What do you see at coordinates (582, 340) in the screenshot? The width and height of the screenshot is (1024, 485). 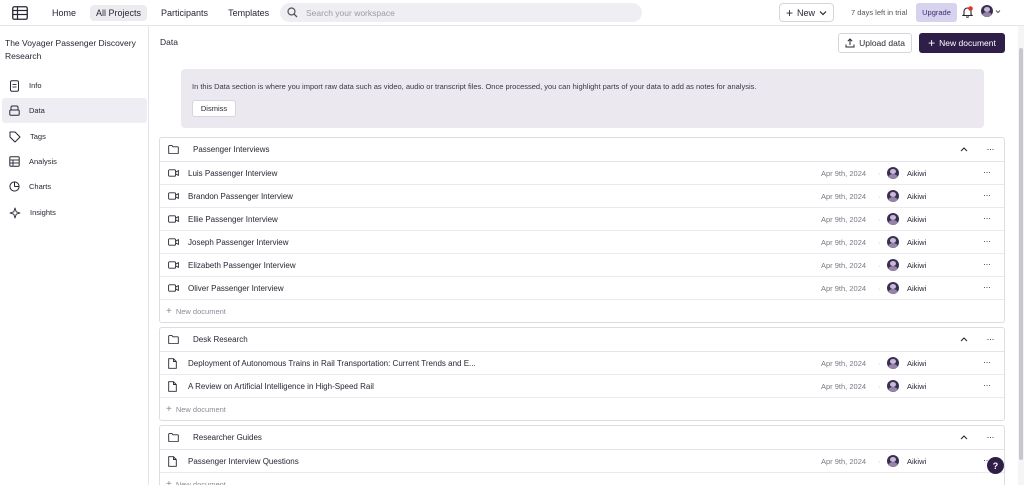 I see `folder-header: Desk Research ···` at bounding box center [582, 340].